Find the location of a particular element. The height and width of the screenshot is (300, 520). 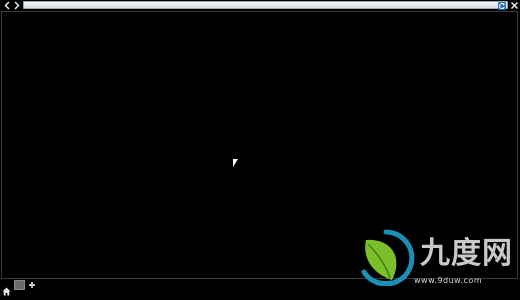

reload-button is located at coordinates (502, 6).